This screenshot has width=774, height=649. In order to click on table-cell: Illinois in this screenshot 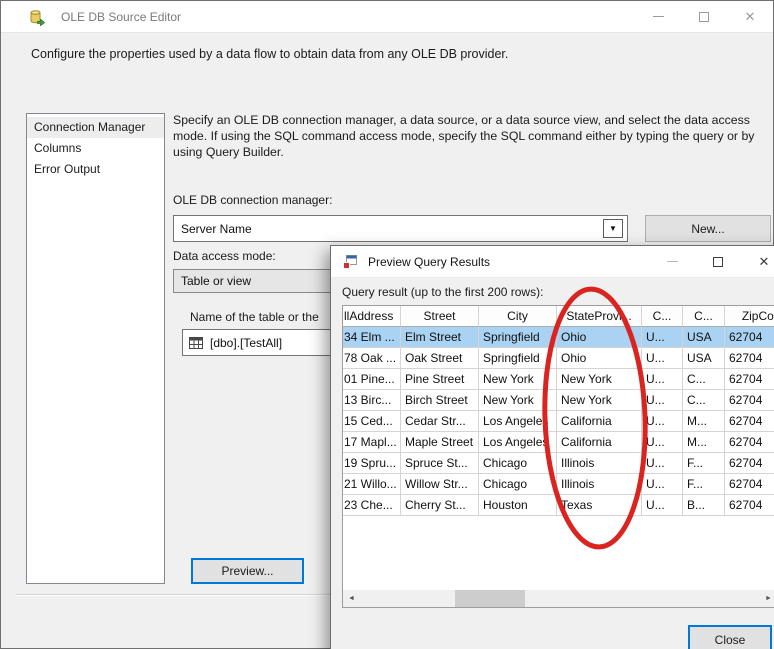, I will do `click(599, 484)`.